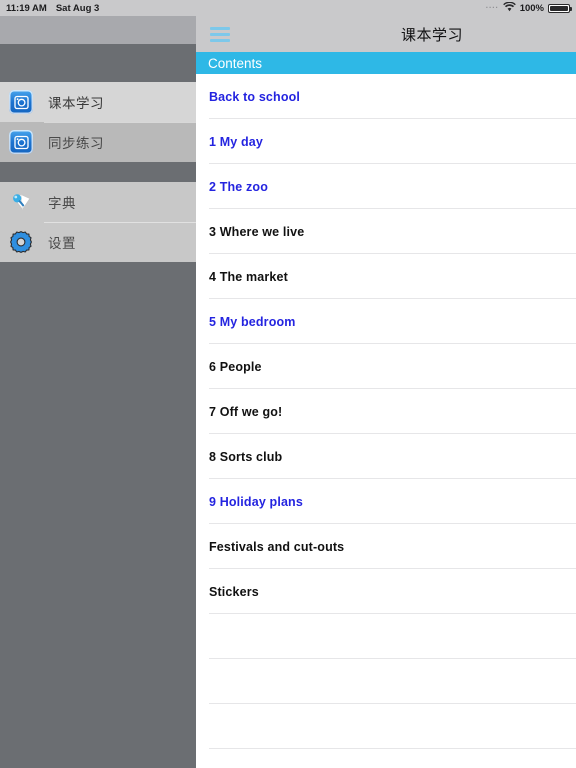 The image size is (576, 768). What do you see at coordinates (431, 34) in the screenshot?
I see `page-title: 课本学习` at bounding box center [431, 34].